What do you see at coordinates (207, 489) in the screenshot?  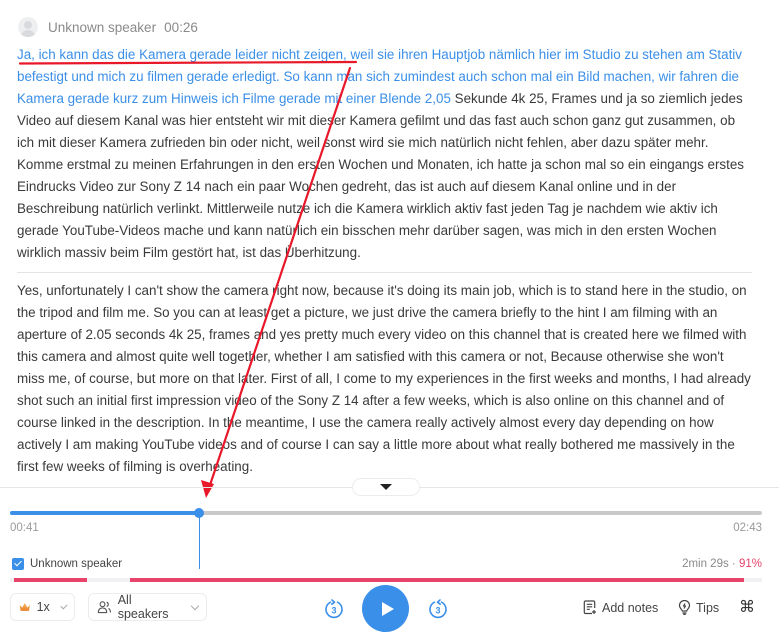 I see `annotation-arrow-head` at bounding box center [207, 489].